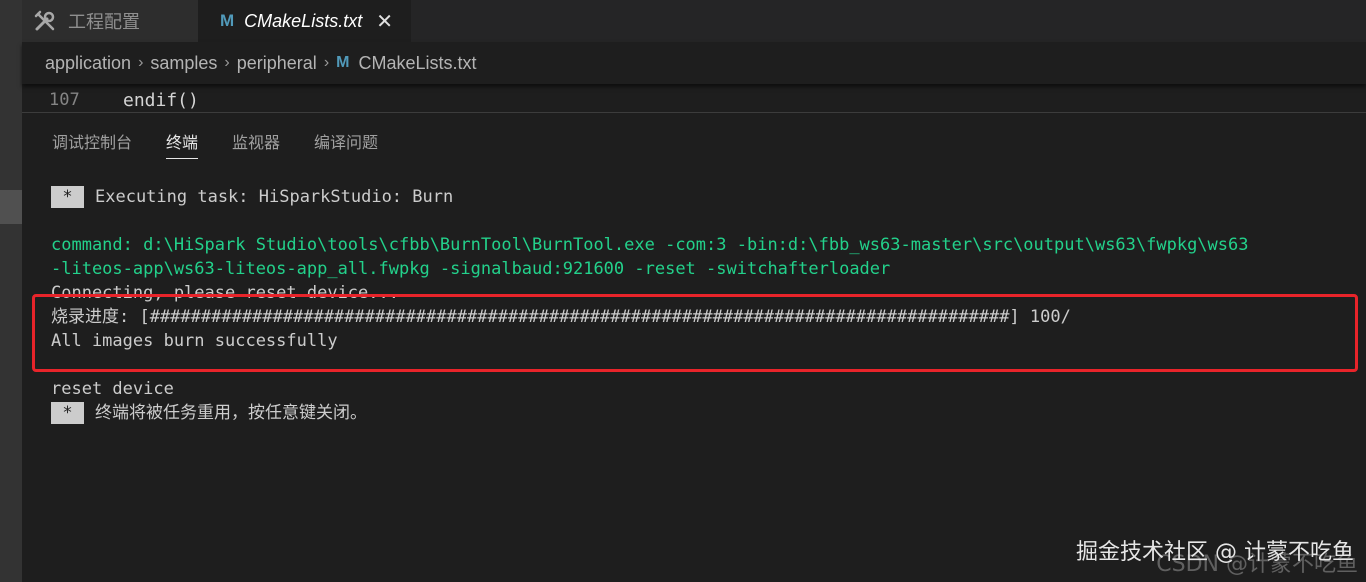 This screenshot has height=582, width=1366. Describe the element at coordinates (112, 389) in the screenshot. I see `reset-device-text: reset device` at that location.